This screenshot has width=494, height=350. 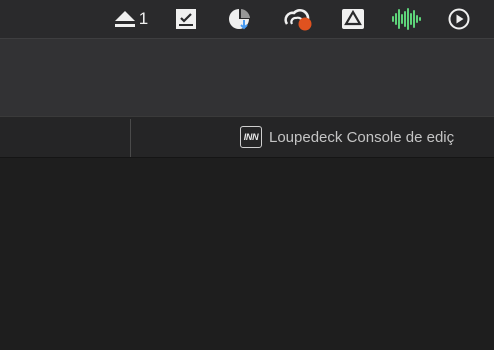 I want to click on tab-divider, so click(x=130, y=138).